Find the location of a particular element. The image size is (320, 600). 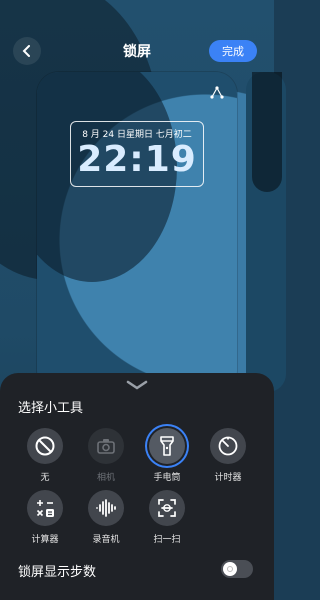

timer-icon is located at coordinates (228, 446).